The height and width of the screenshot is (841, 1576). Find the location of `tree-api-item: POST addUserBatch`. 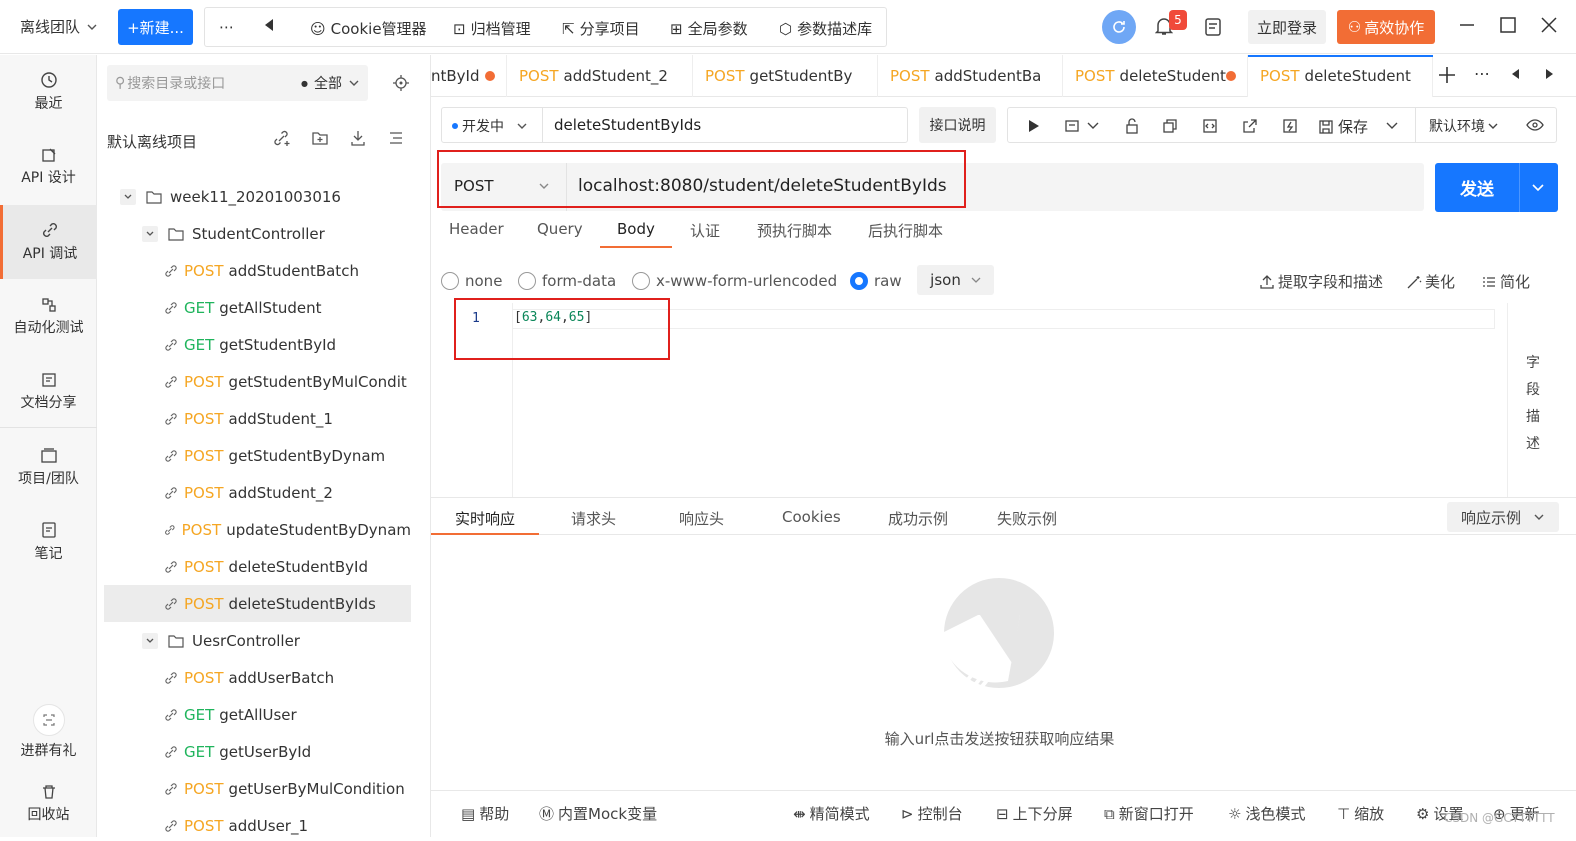

tree-api-item: POST addUserBatch is located at coordinates (257, 677).